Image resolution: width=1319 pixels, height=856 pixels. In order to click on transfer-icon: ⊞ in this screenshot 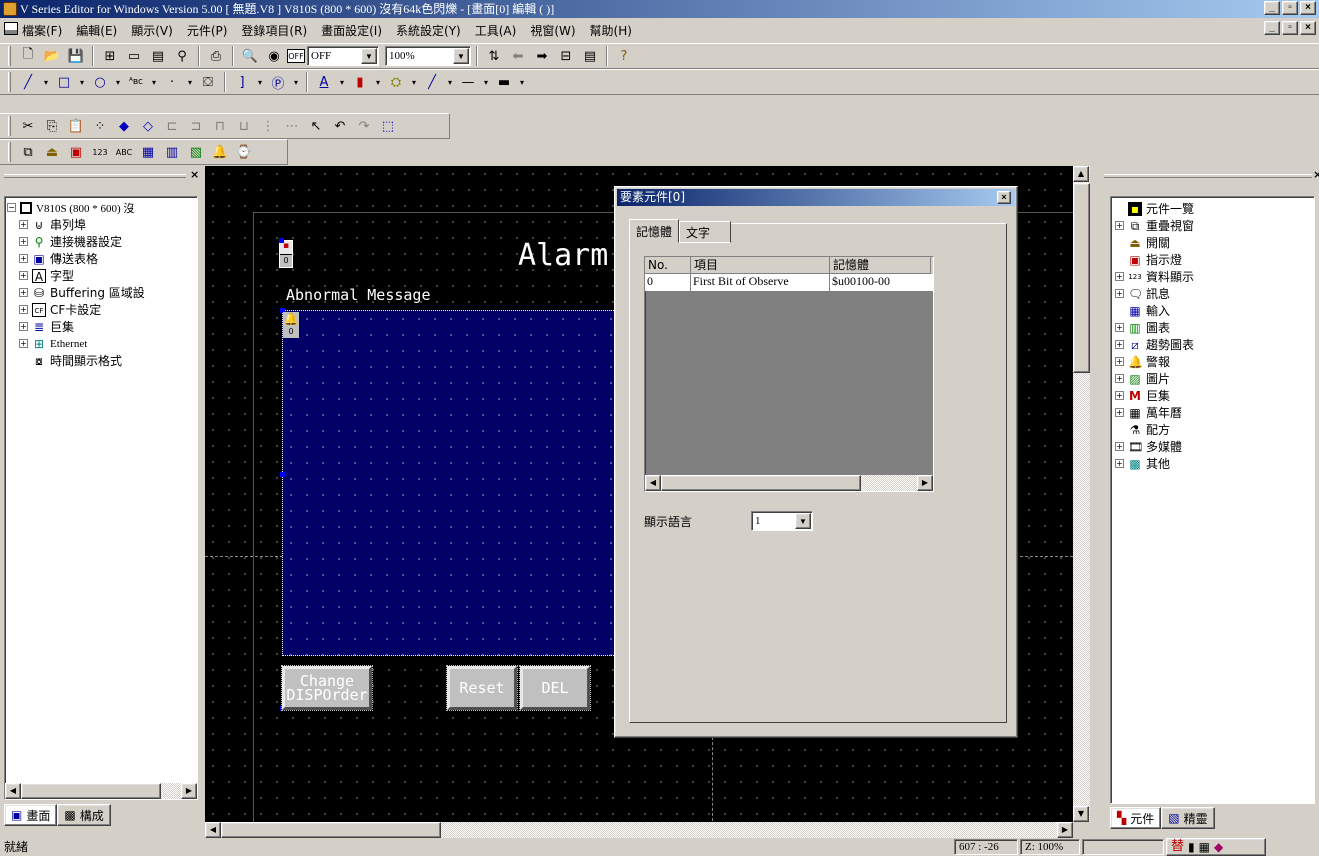, I will do `click(110, 56)`.